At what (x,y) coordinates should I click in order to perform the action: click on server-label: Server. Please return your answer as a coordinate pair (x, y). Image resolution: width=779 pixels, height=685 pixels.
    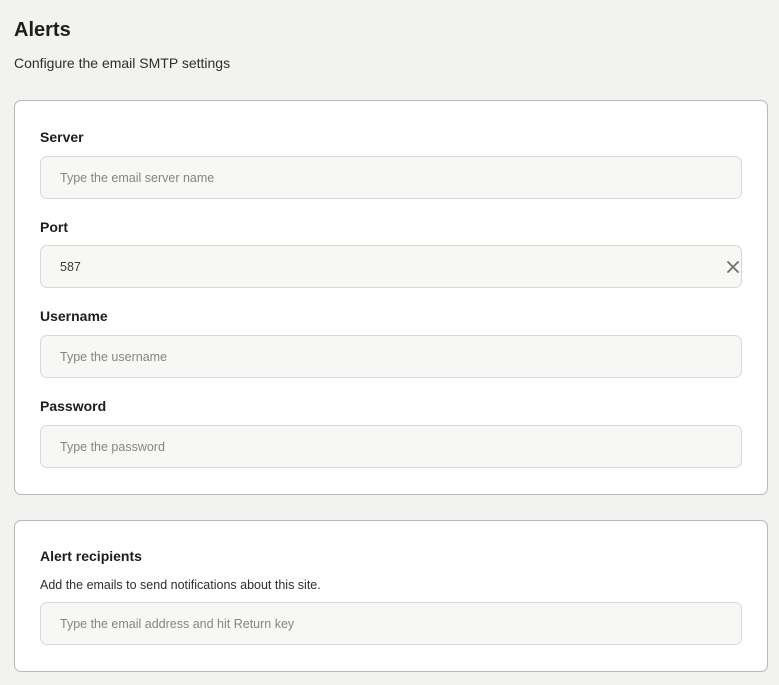
    Looking at the image, I should click on (62, 137).